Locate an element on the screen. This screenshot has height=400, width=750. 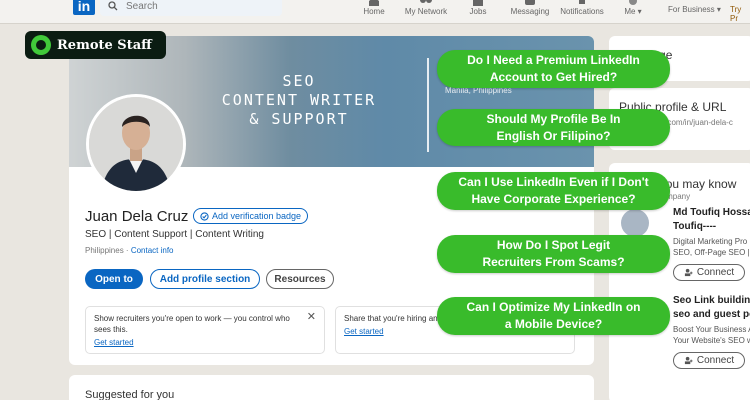
suggested-title: Suggested for you is located at coordinates (130, 394).